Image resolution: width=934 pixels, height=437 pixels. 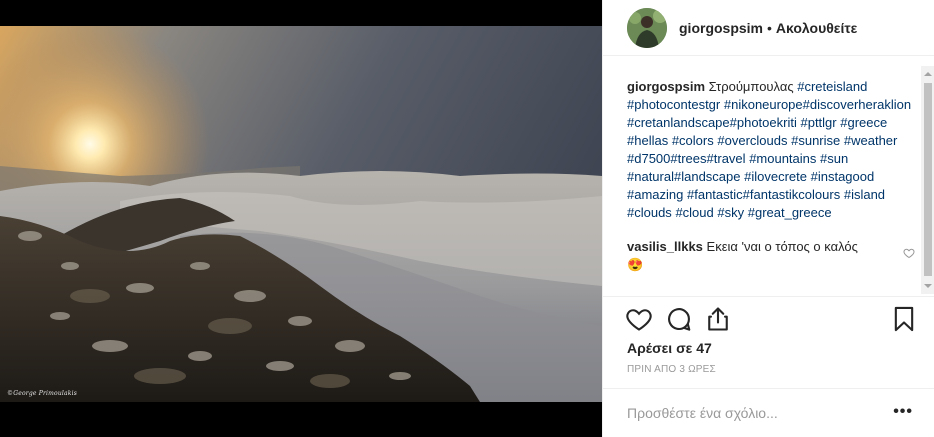 I want to click on hashtag-link: #greece, so click(x=863, y=122).